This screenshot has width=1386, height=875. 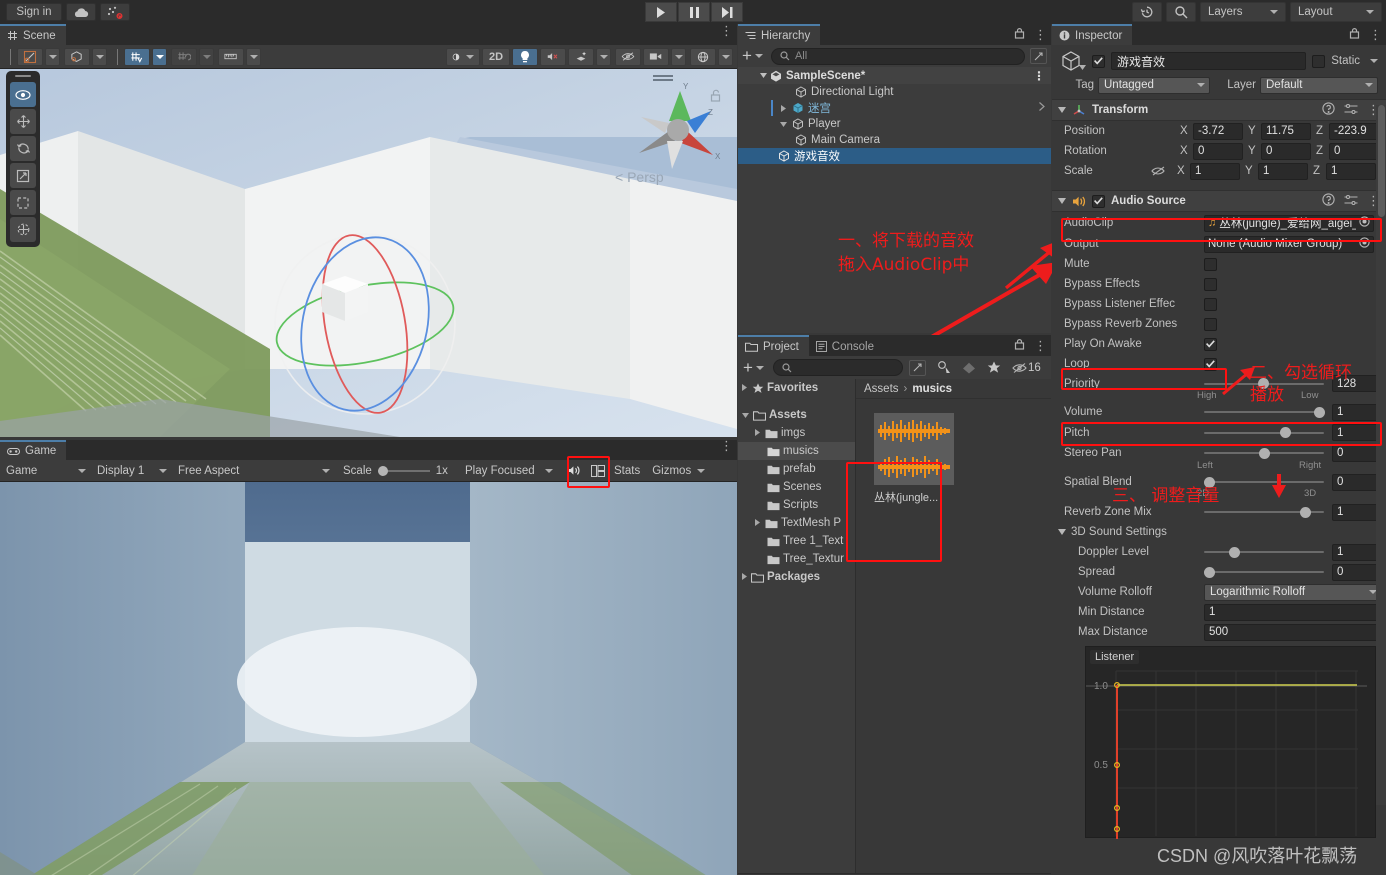 I want to click on volume-rolloff-dropdown: Logarithmic Rolloff, so click(x=1293, y=592).